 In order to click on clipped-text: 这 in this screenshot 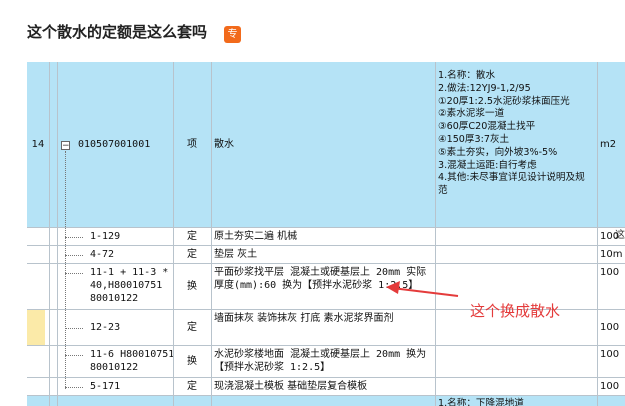, I will do `click(620, 235)`.